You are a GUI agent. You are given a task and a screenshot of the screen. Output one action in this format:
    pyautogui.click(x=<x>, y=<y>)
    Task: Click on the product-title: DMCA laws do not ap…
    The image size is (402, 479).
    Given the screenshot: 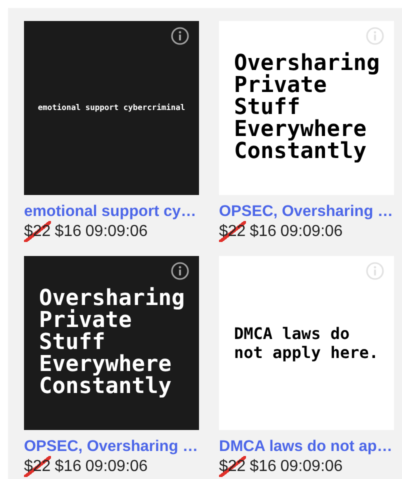 What is the action you would take?
    pyautogui.click(x=306, y=446)
    